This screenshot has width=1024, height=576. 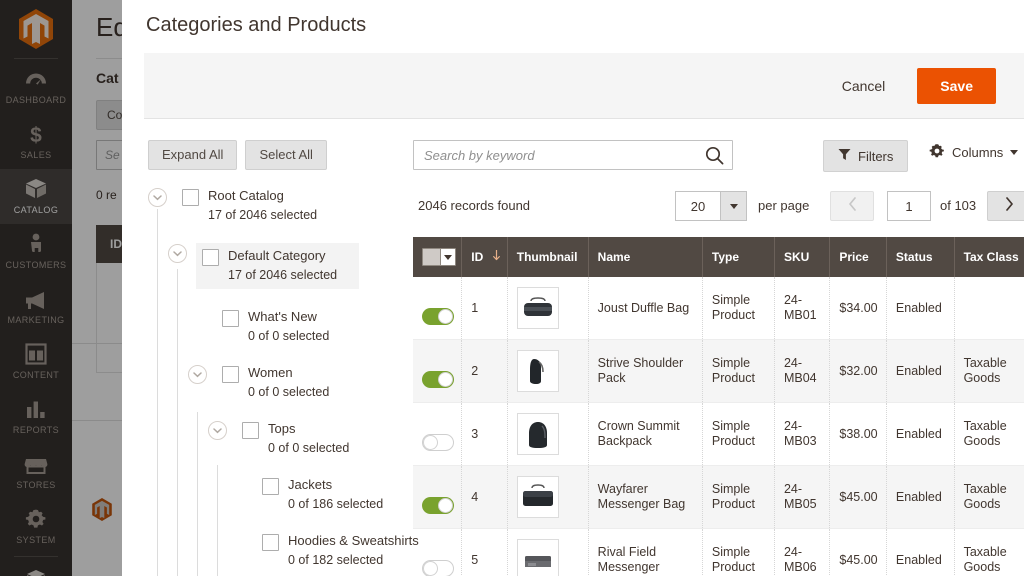 What do you see at coordinates (864, 86) in the screenshot?
I see `cancel-button: Cancel` at bounding box center [864, 86].